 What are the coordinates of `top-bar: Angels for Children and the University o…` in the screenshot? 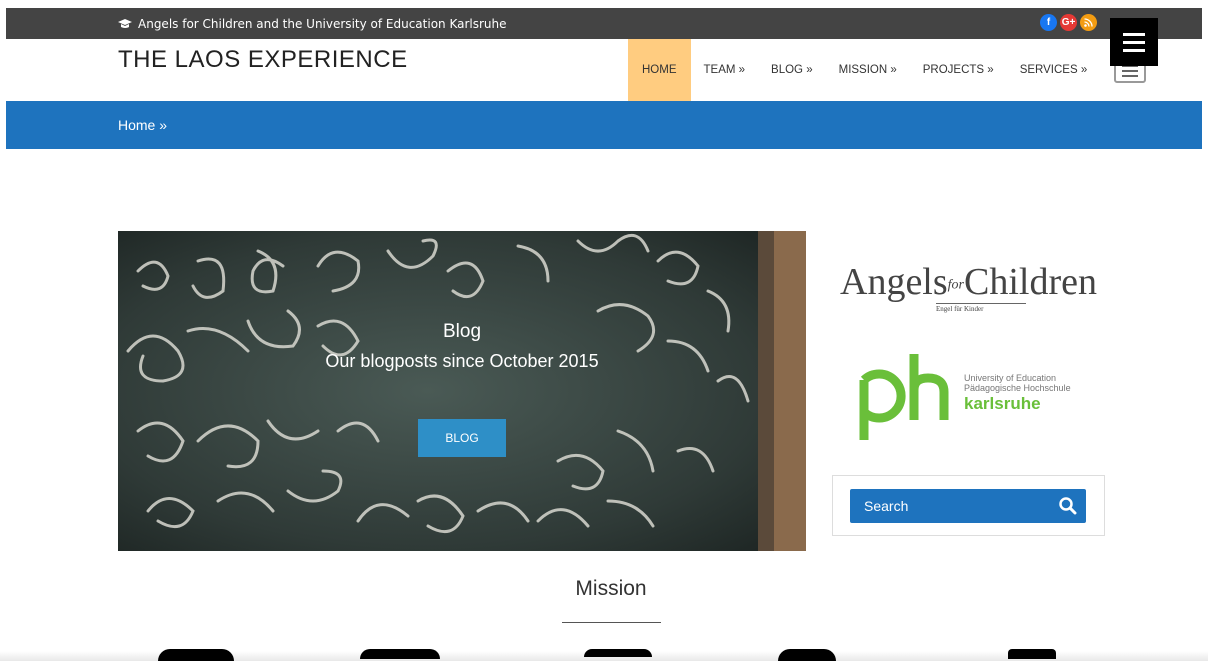 It's located at (604, 23).